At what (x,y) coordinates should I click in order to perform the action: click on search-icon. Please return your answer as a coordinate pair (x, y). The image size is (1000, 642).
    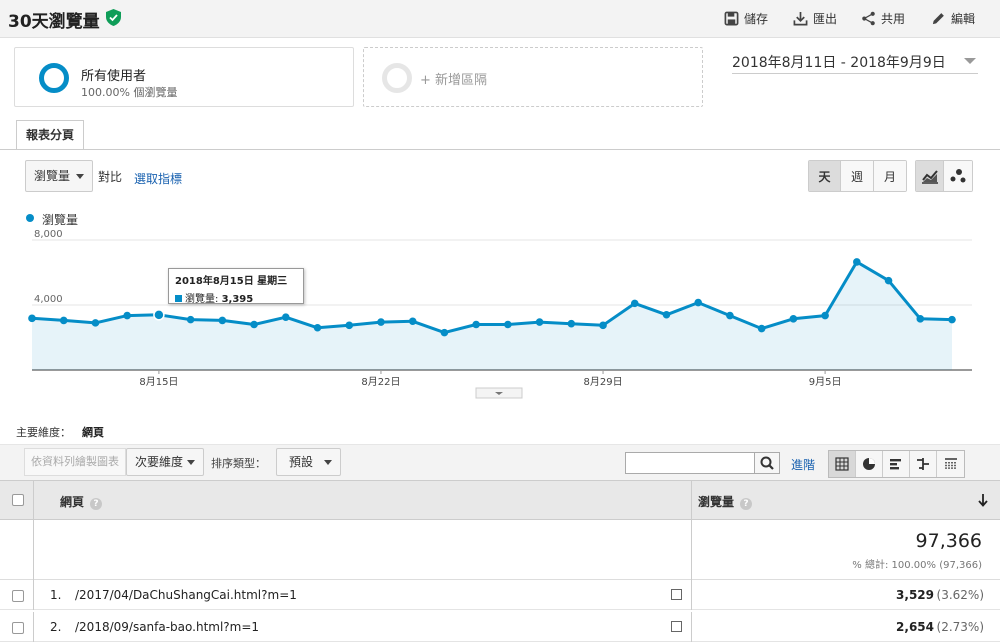
    Looking at the image, I should click on (767, 463).